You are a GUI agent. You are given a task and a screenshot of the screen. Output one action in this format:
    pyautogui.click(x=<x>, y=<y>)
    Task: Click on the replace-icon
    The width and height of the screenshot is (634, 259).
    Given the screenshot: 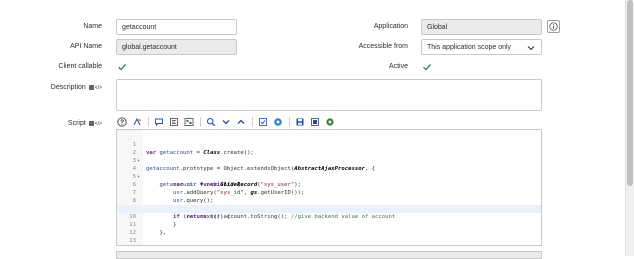 What is the action you would take?
    pyautogui.click(x=189, y=122)
    